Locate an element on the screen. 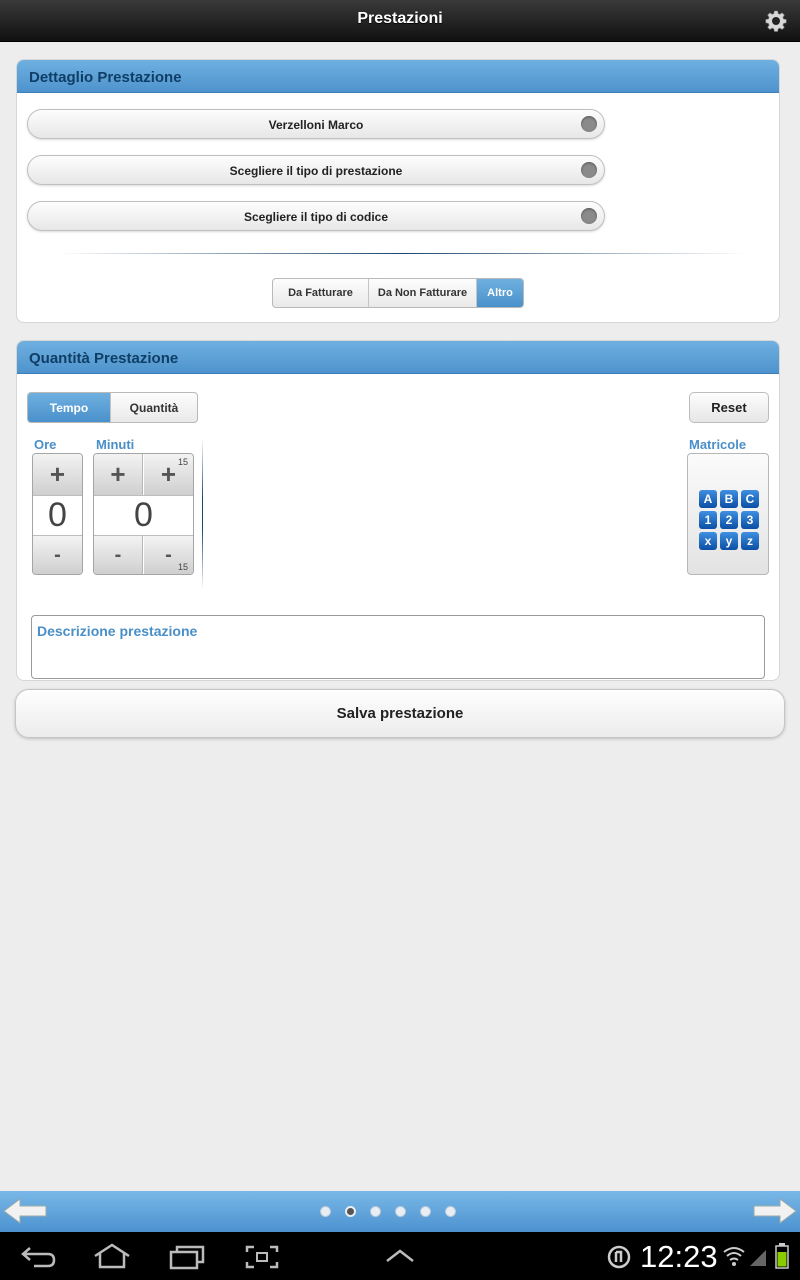  hours-value: 0 is located at coordinates (57, 515).